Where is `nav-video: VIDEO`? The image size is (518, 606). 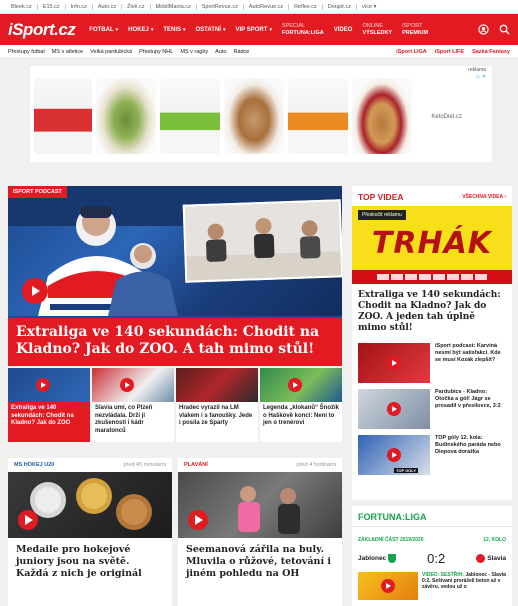 nav-video: VIDEO is located at coordinates (343, 30).